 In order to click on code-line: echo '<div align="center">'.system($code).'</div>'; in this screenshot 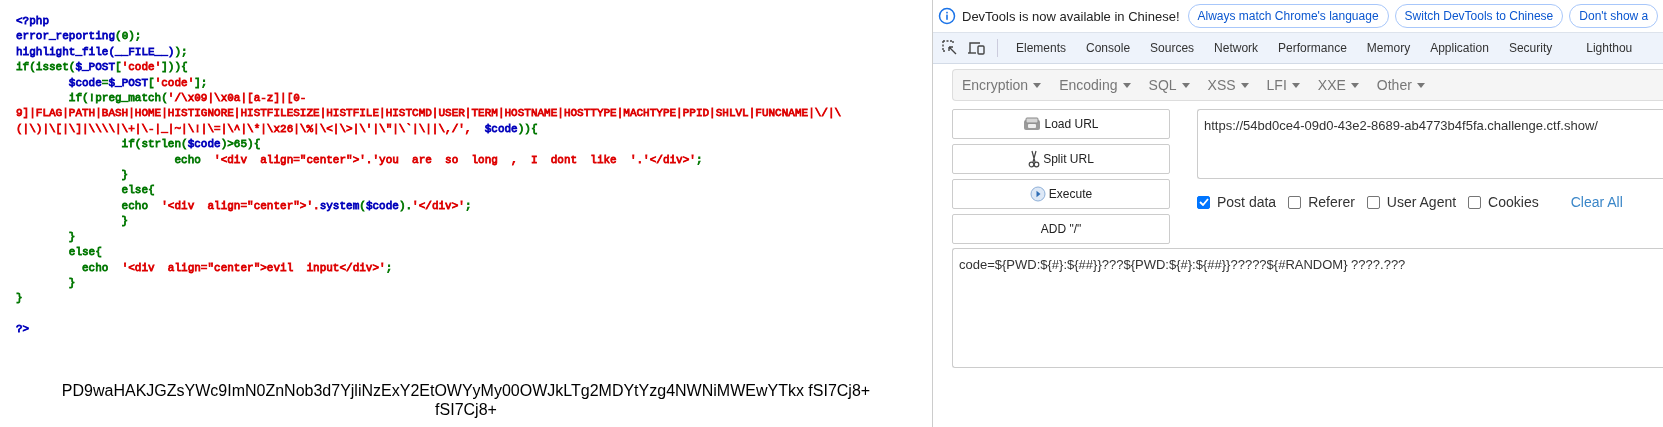, I will do `click(296, 206)`.